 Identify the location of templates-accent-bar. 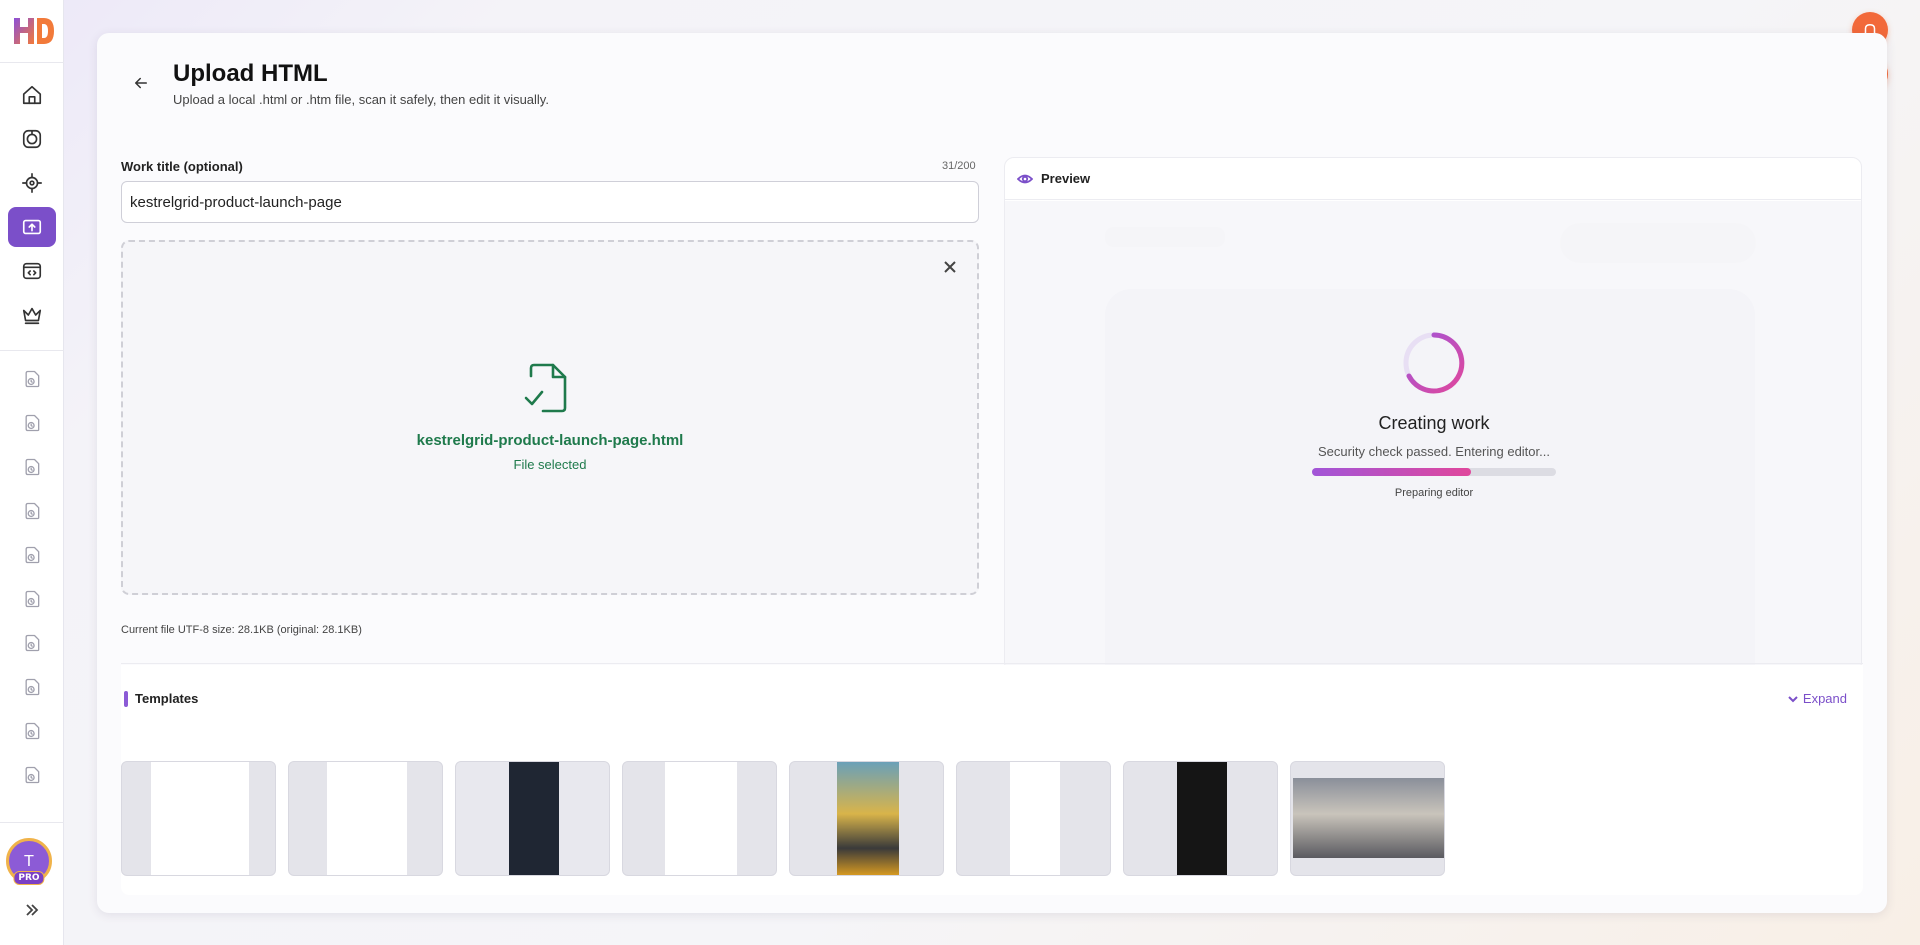
(126, 699).